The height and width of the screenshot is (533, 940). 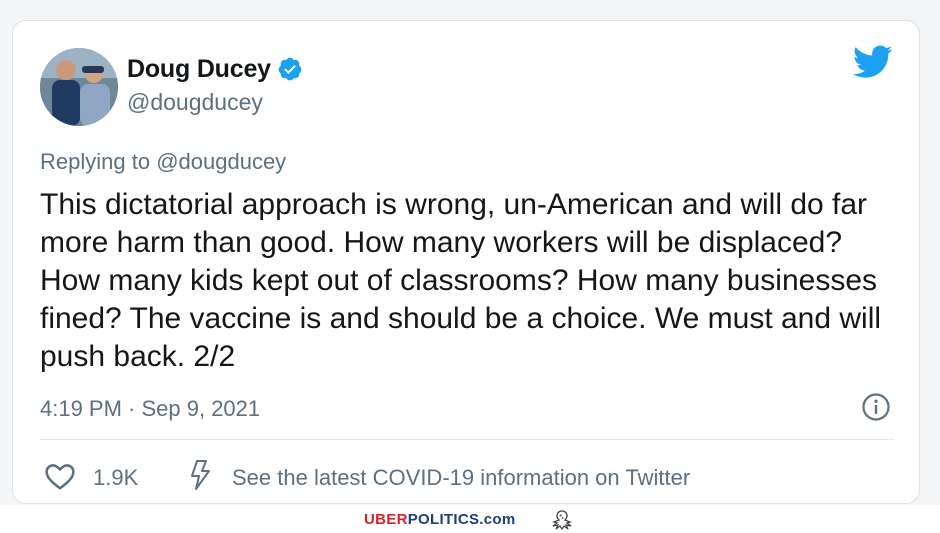 What do you see at coordinates (873, 62) in the screenshot?
I see `twitter-bird-icon` at bounding box center [873, 62].